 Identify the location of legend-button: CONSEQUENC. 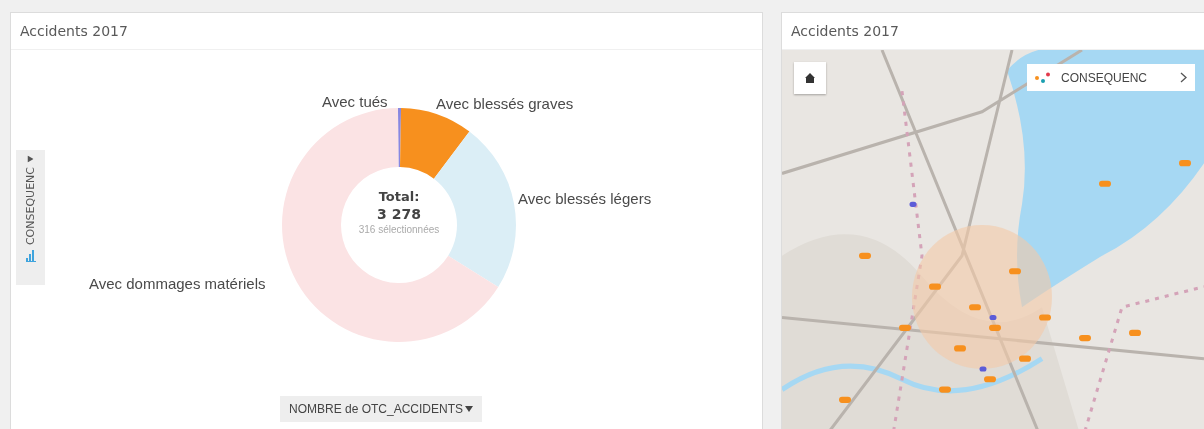
(1111, 77).